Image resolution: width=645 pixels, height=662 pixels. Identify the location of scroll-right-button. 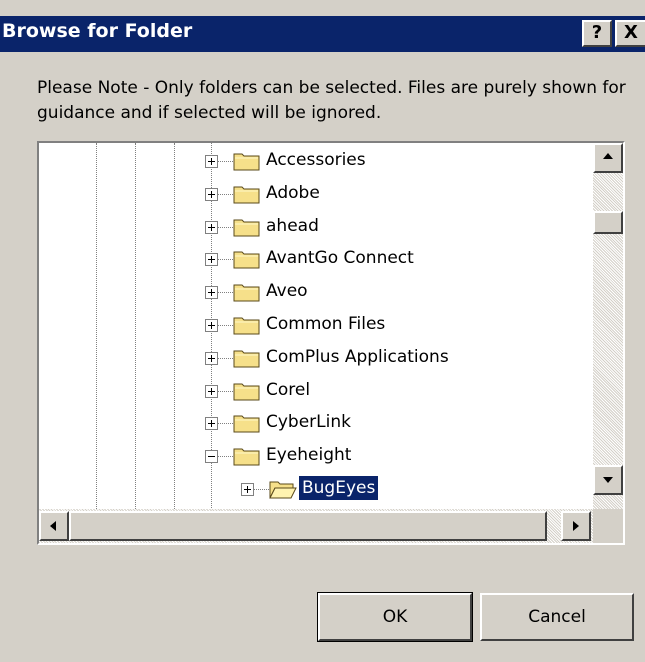
(576, 526).